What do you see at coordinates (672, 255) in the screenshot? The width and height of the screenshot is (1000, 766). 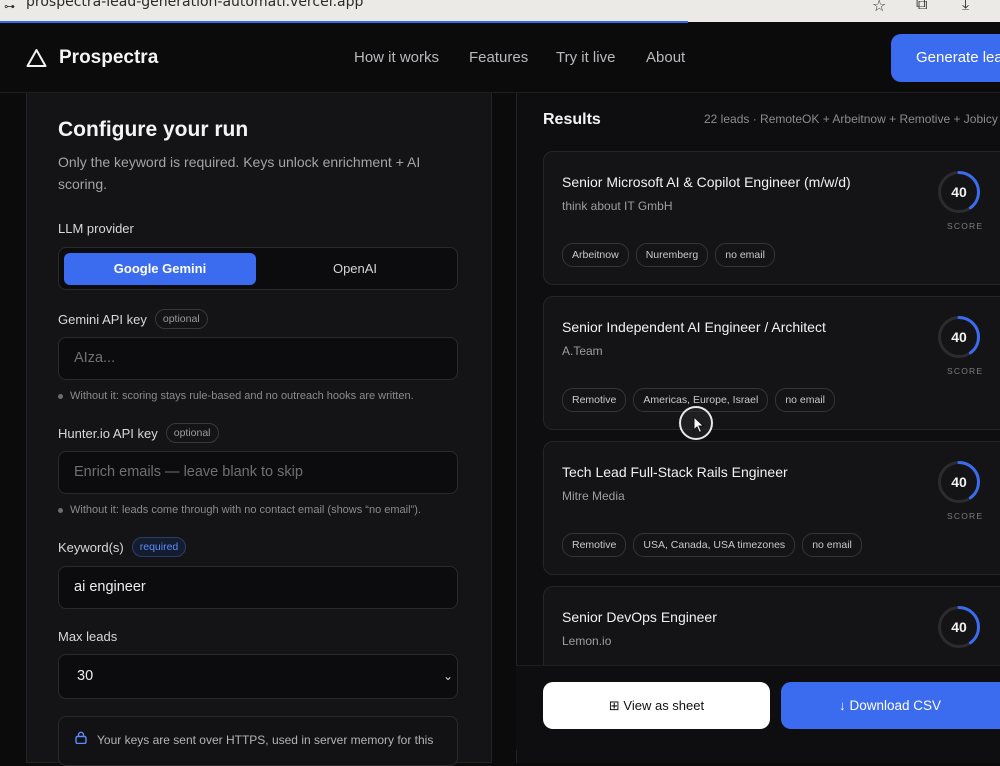 I see `location-tag: Nuremberg` at bounding box center [672, 255].